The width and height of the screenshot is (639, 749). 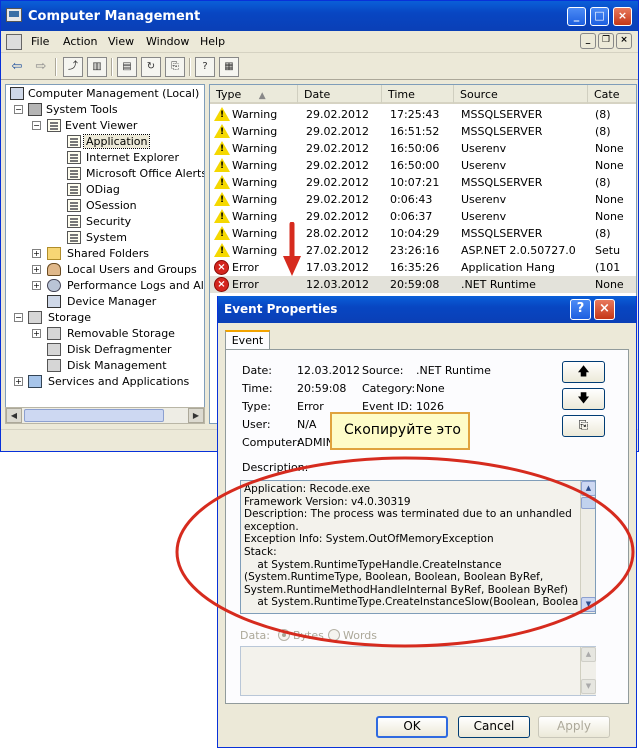 What do you see at coordinates (418, 671) in the screenshot?
I see `data-textbox: ▲ ▼` at bounding box center [418, 671].